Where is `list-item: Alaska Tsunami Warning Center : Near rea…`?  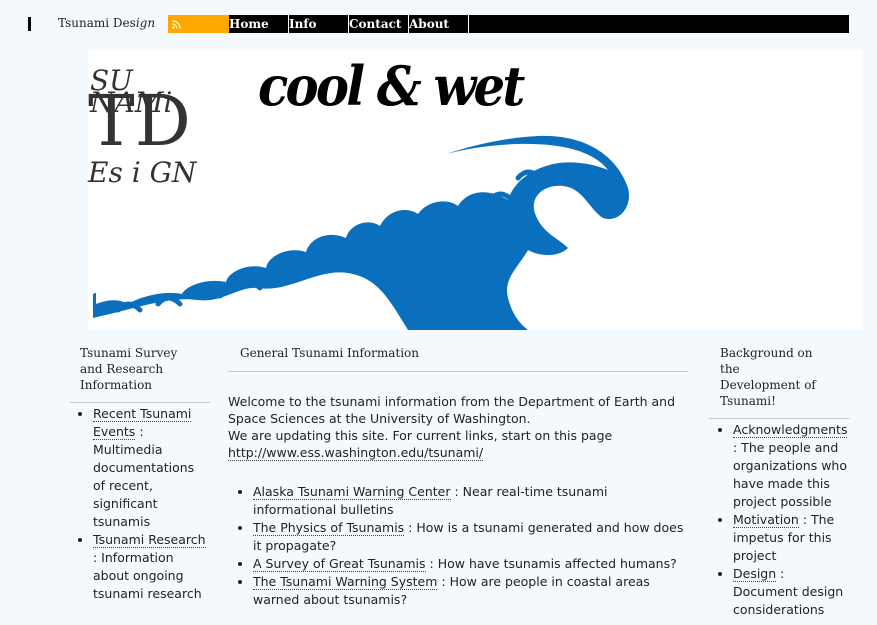
list-item: Alaska Tsunami Warning Center : Near rea… is located at coordinates (470, 501).